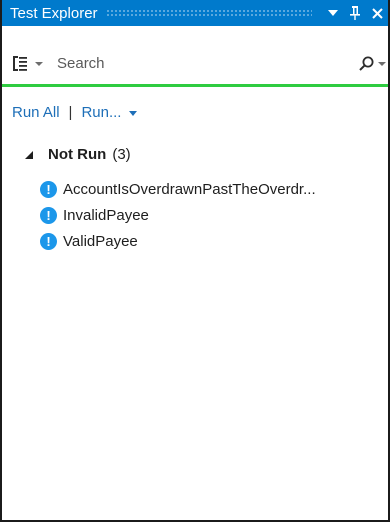 Image resolution: width=390 pixels, height=522 pixels. I want to click on pin-icon, so click(355, 13).